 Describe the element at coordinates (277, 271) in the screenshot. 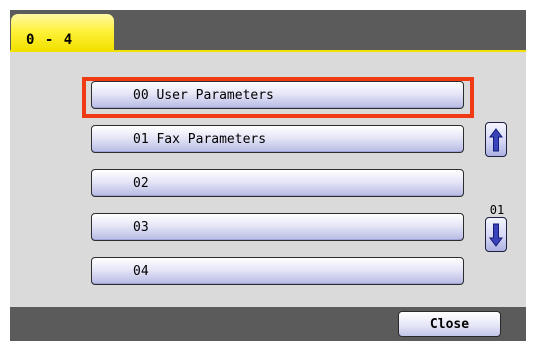

I see `menu-item-04: 04` at that location.